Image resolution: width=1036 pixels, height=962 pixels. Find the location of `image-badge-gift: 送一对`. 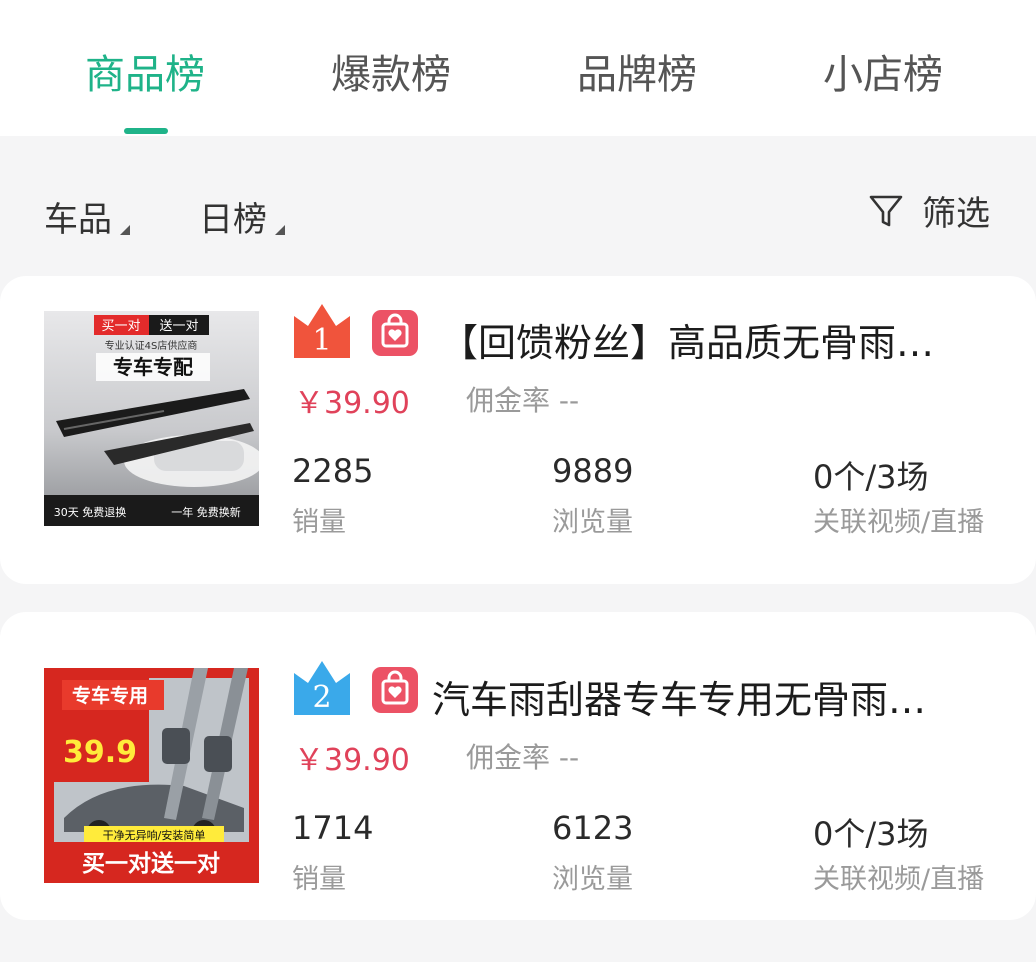

image-badge-gift: 送一对 is located at coordinates (178, 326).